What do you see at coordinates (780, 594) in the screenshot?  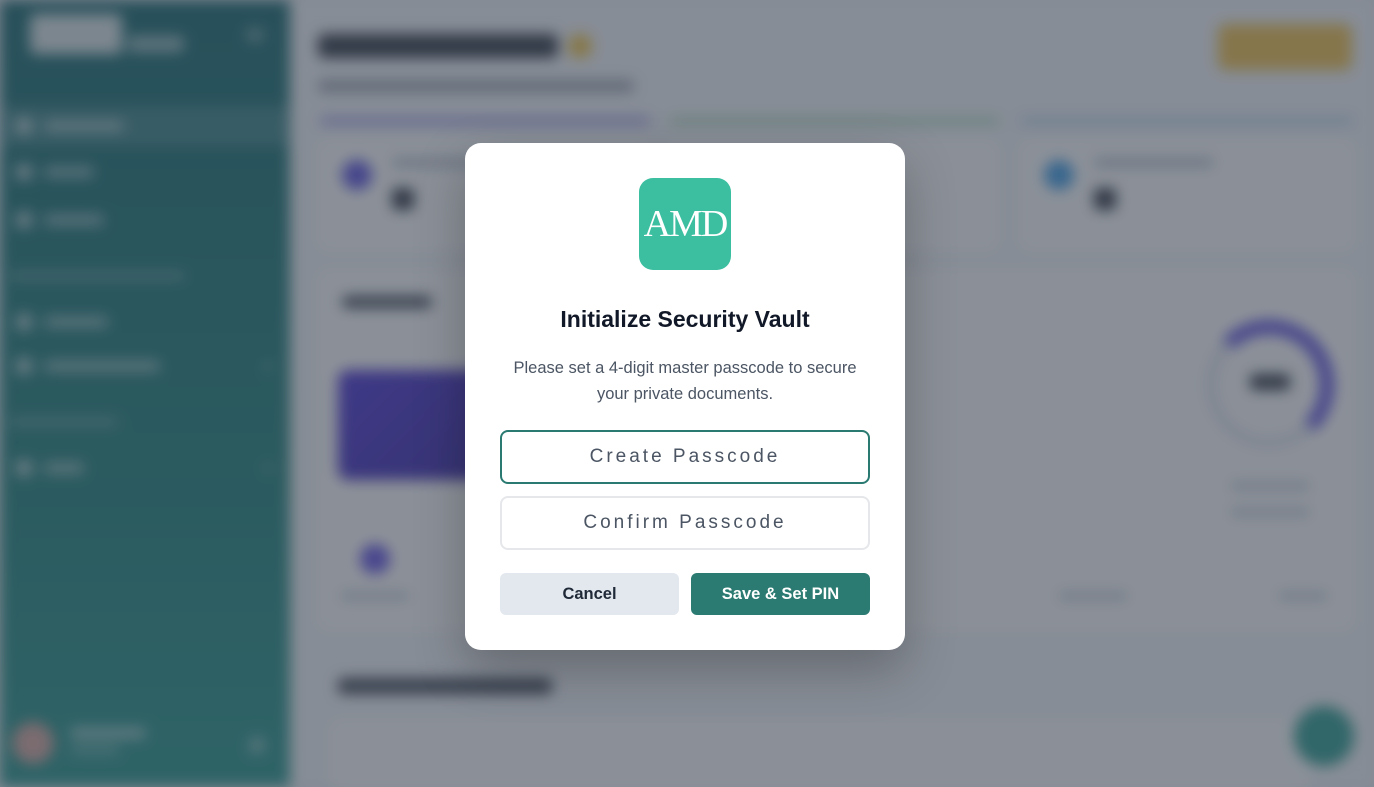 I see `save-and-set-pin-button: Save & Set PIN` at bounding box center [780, 594].